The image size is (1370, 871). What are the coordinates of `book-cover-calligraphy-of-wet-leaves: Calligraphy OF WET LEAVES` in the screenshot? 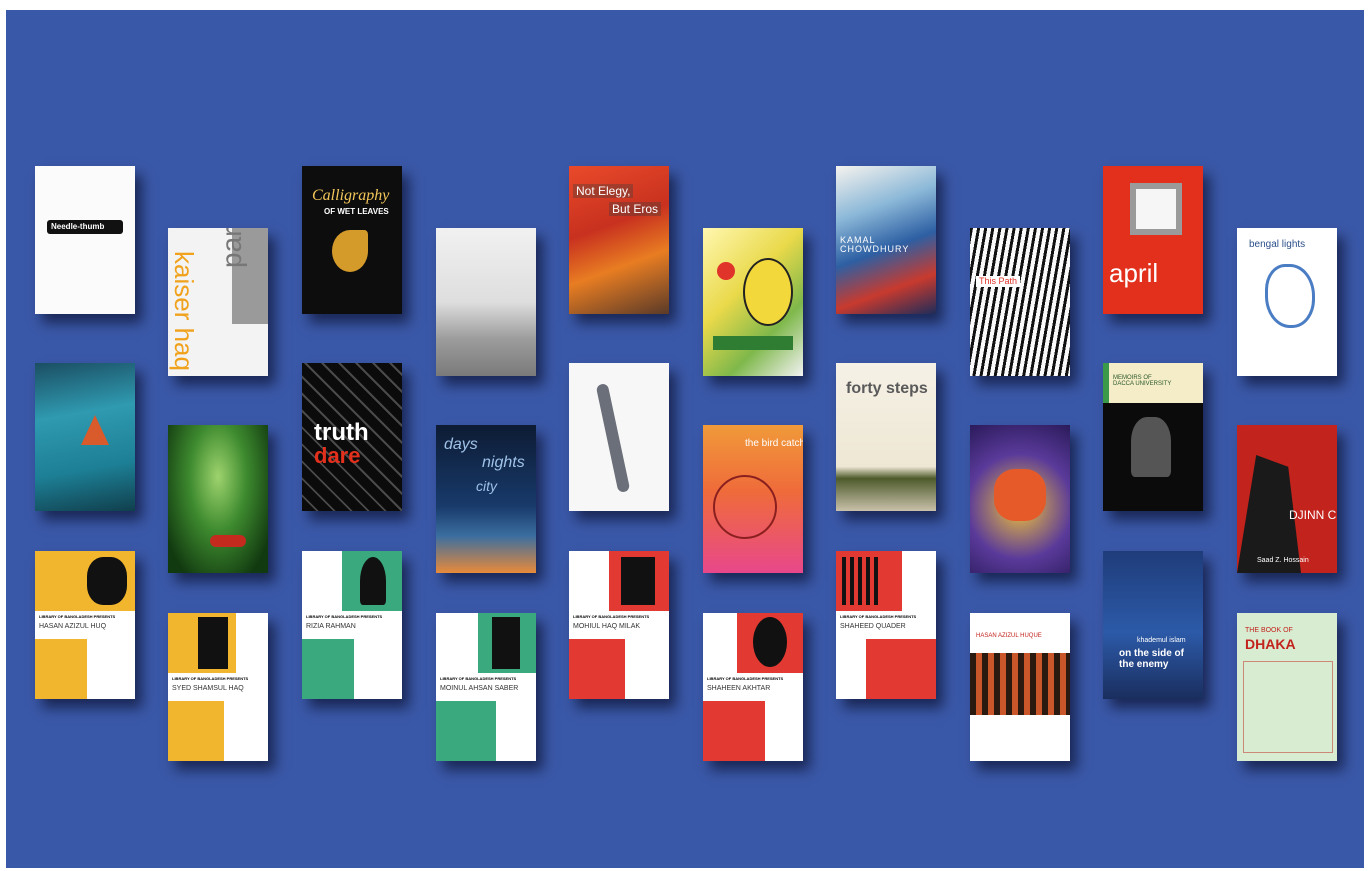 It's located at (352, 240).